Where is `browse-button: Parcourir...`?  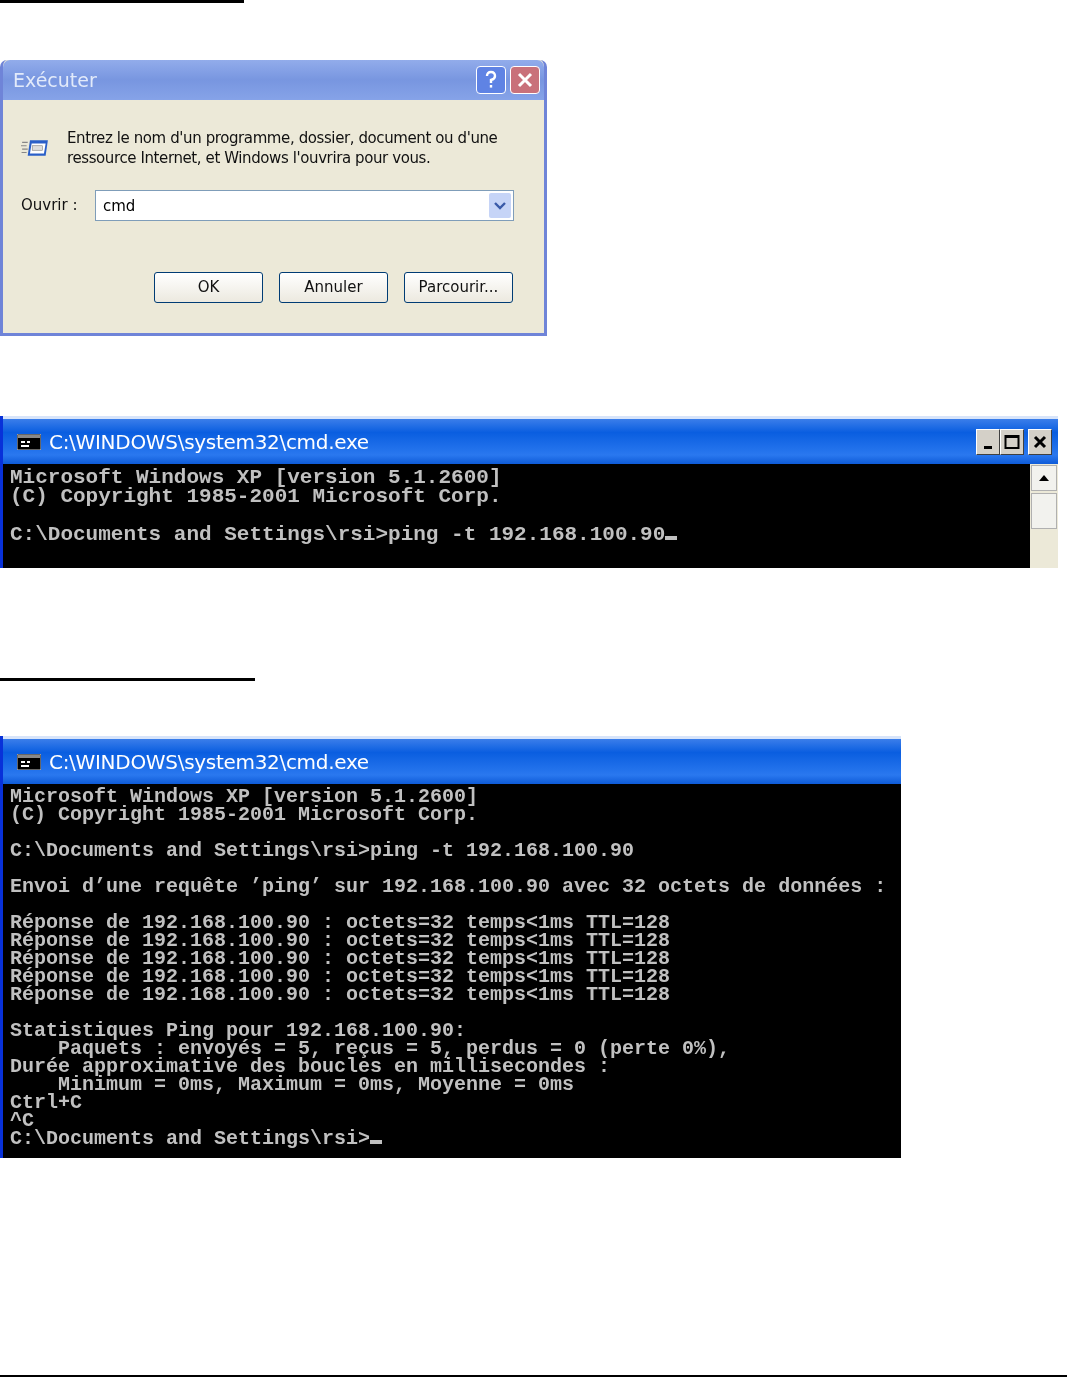 browse-button: Parcourir... is located at coordinates (458, 287).